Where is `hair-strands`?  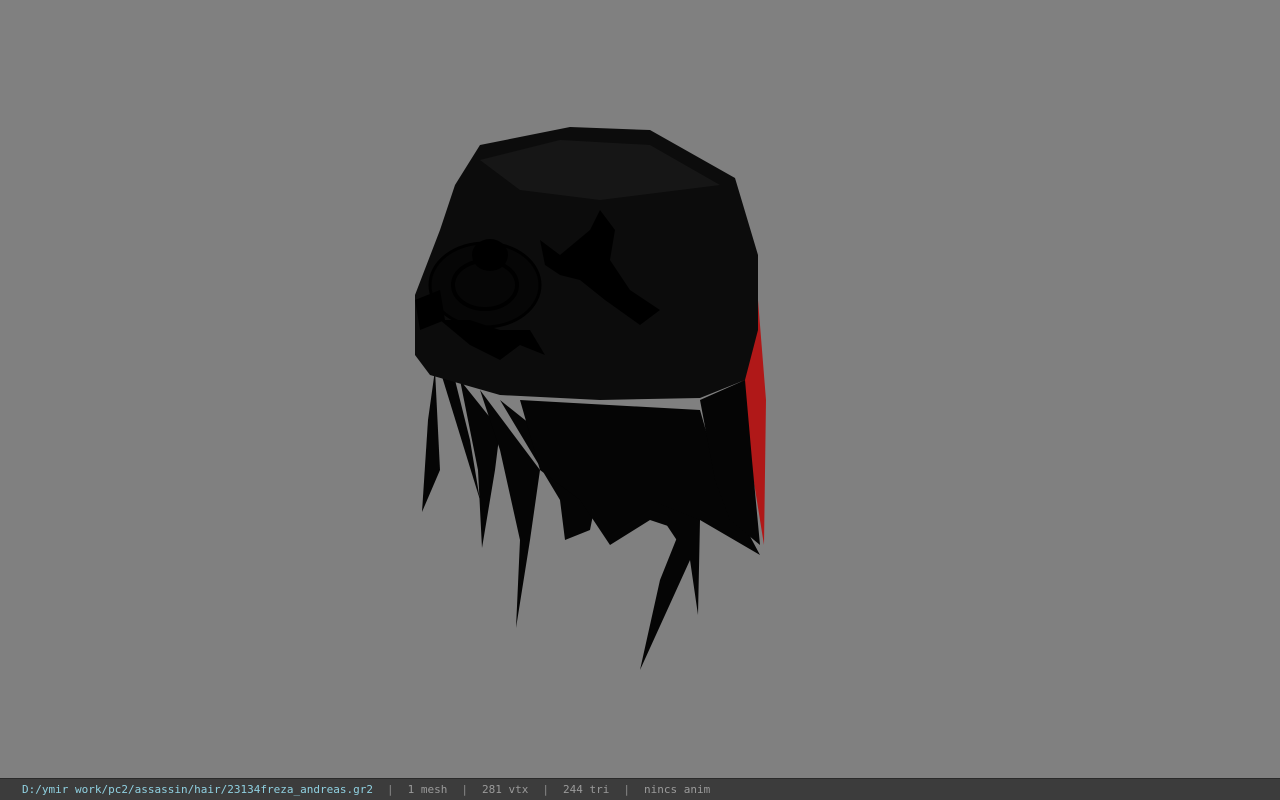 hair-strands is located at coordinates (591, 520).